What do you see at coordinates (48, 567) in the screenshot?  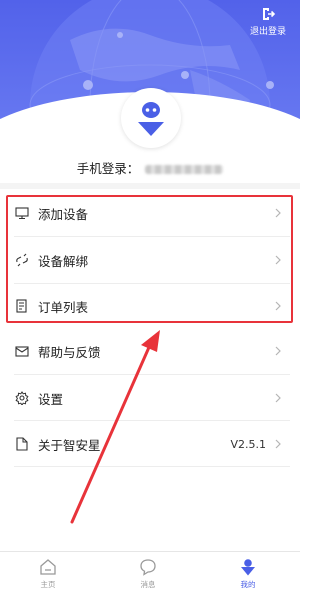 I see `home-icon` at bounding box center [48, 567].